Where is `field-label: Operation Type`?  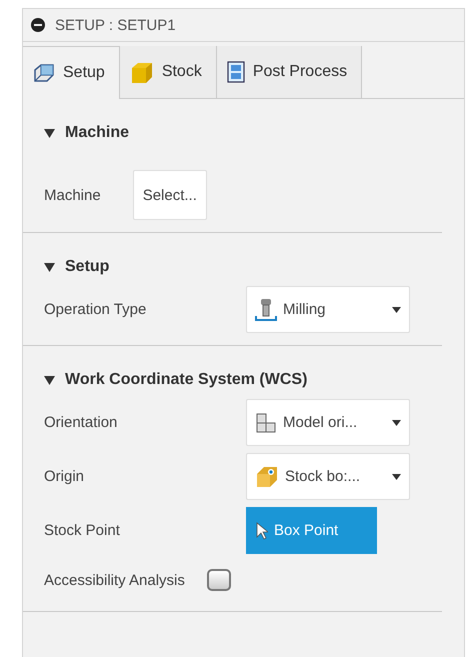 field-label: Operation Type is located at coordinates (96, 309).